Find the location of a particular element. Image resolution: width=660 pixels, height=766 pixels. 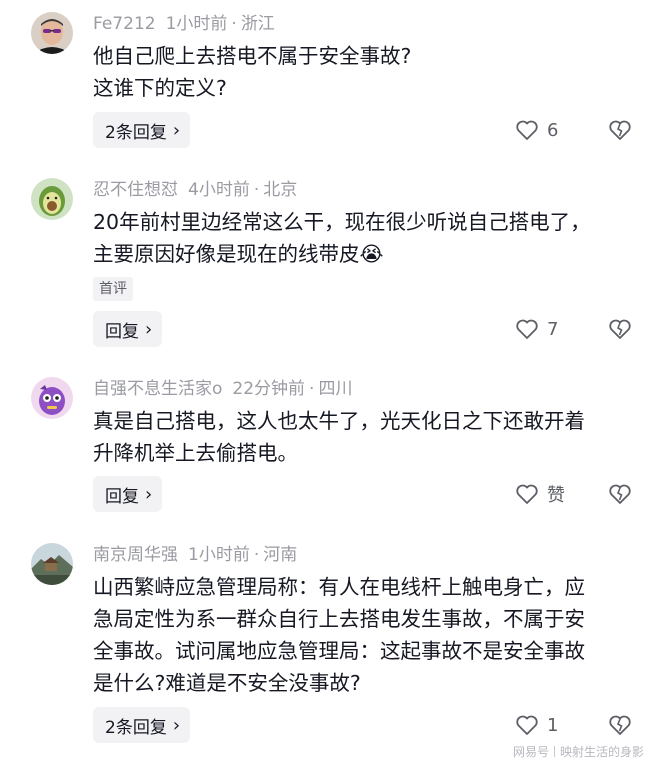

like-button: 赞 is located at coordinates (540, 494).